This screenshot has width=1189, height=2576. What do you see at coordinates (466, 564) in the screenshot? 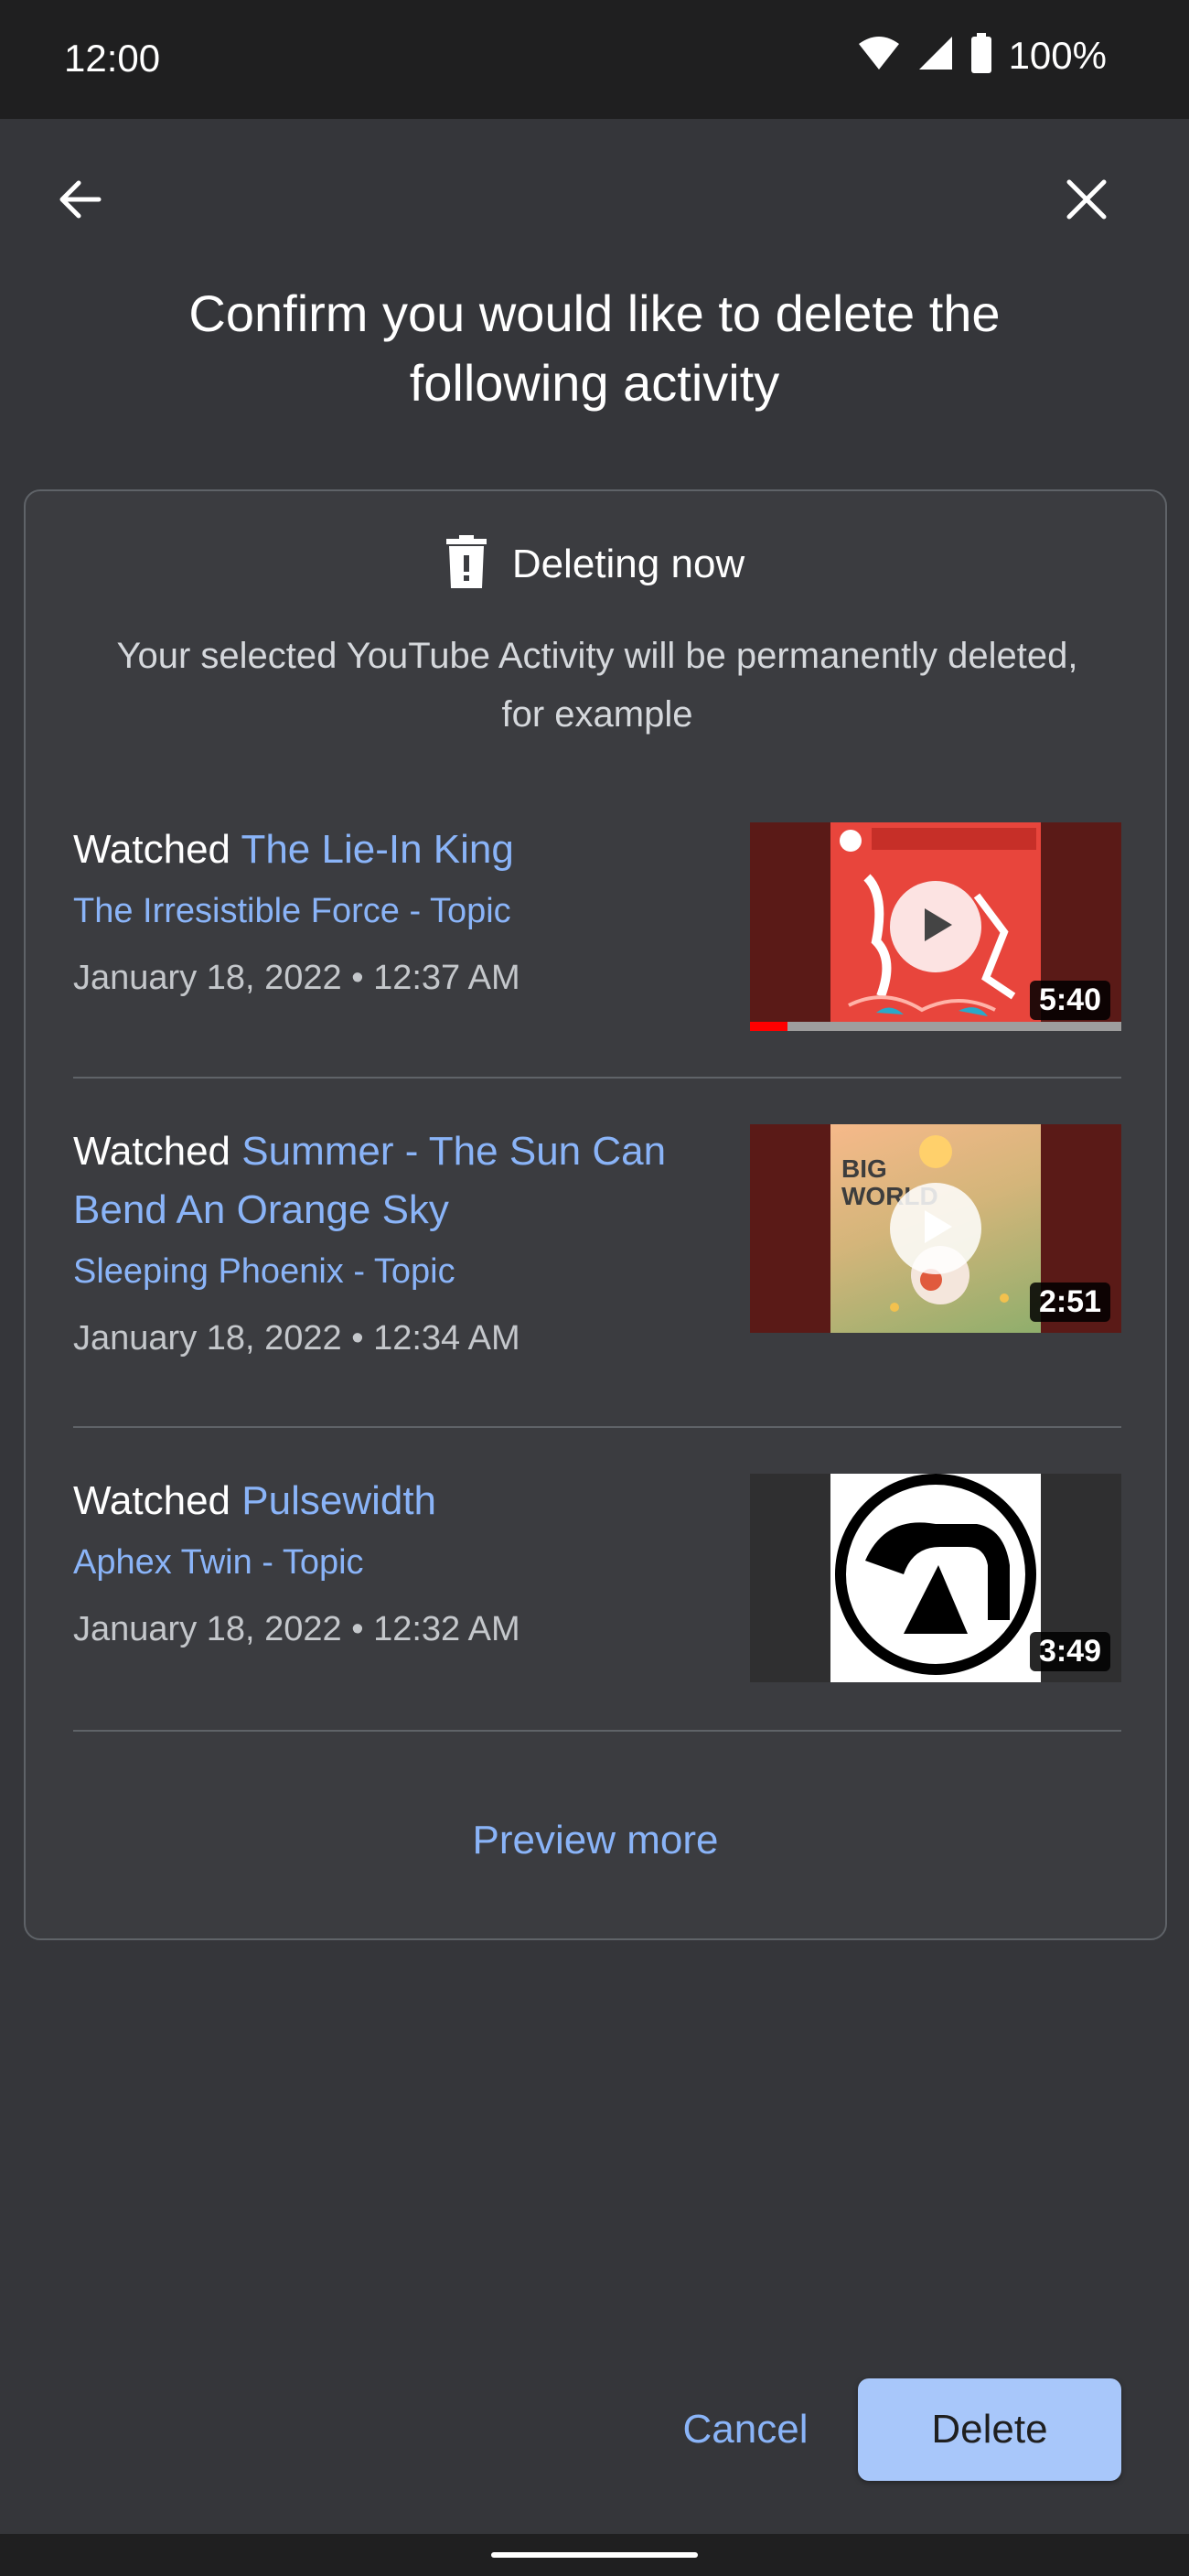
I see `trash-icon` at bounding box center [466, 564].